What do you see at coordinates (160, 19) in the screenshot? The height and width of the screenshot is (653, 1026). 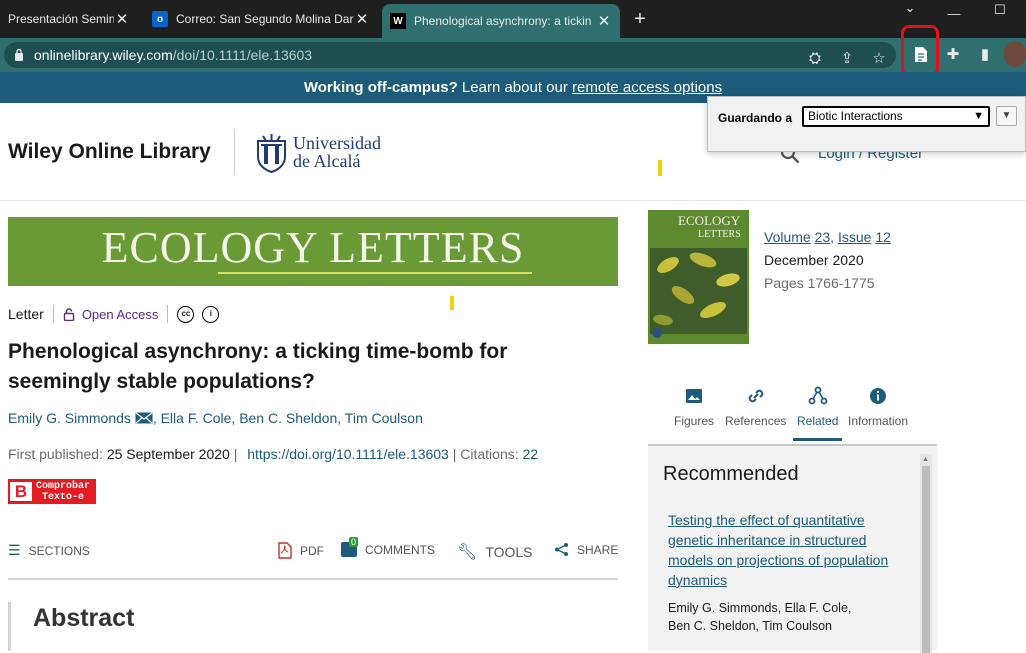 I see `outlook-icon: o` at bounding box center [160, 19].